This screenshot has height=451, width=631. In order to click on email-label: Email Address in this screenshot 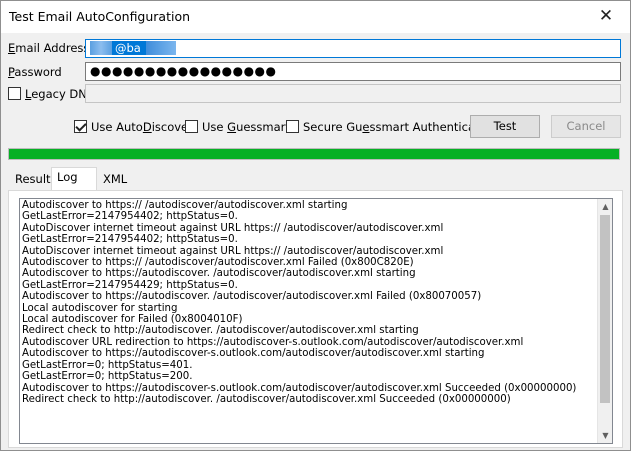, I will do `click(49, 48)`.